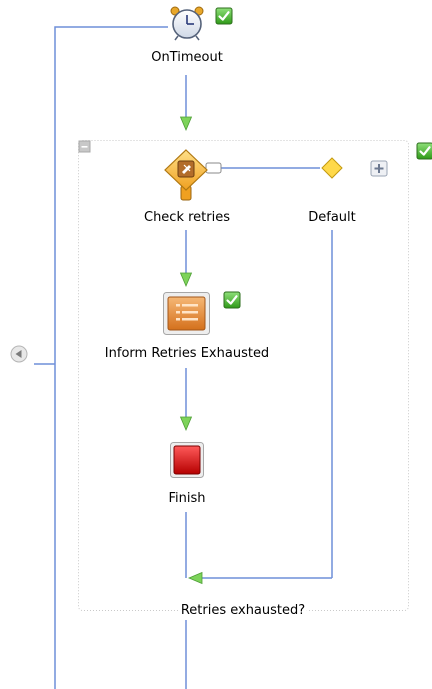 The image size is (432, 689). What do you see at coordinates (187, 353) in the screenshot?
I see `inform-retries-exhausted-label: Inform Retries Exhausted` at bounding box center [187, 353].